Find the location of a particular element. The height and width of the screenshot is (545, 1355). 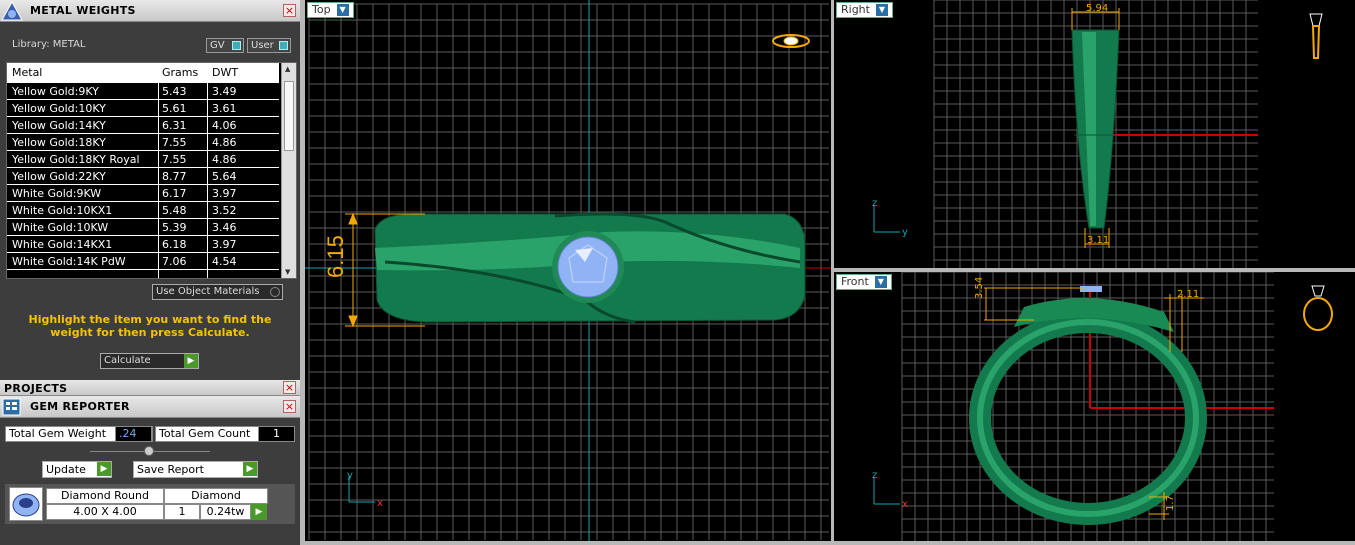

gem-go-button: ▶ is located at coordinates (259, 512).